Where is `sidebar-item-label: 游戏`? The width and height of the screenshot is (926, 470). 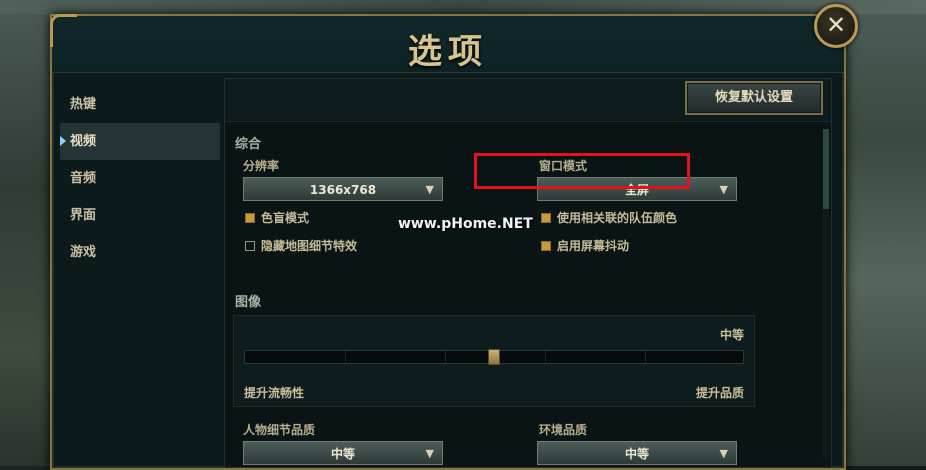
sidebar-item-label: 游戏 is located at coordinates (83, 252).